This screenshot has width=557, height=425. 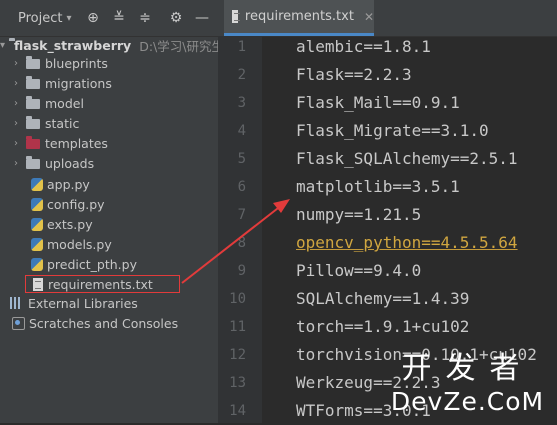 What do you see at coordinates (369, 17) in the screenshot?
I see `close-icon: ✕` at bounding box center [369, 17].